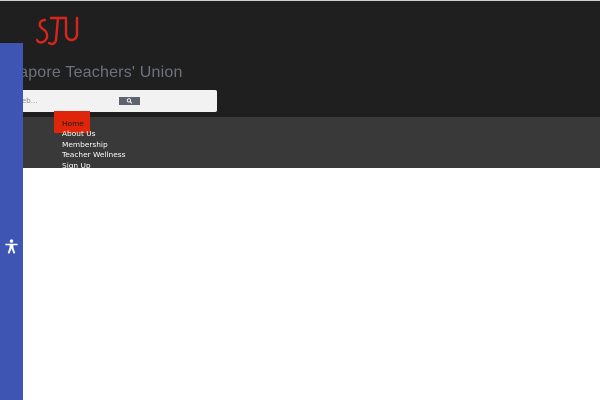 This screenshot has height=400, width=600. What do you see at coordinates (93, 155) in the screenshot?
I see `nav-item-teacher-wellness: Teacher Wellness` at bounding box center [93, 155].